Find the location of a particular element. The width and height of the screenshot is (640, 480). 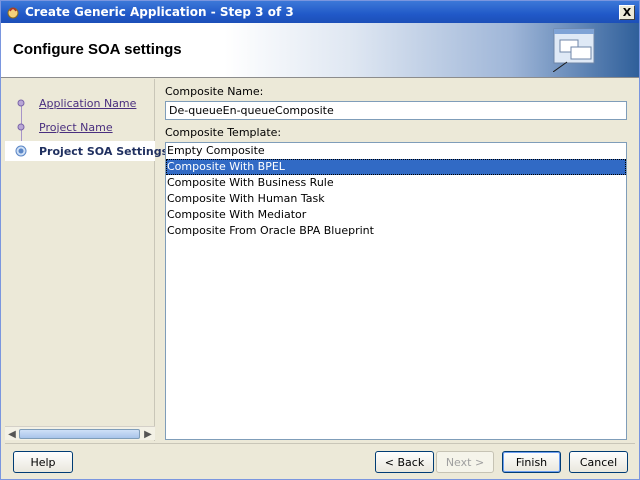

nav-item-project-name: Project Name is located at coordinates (80, 127).